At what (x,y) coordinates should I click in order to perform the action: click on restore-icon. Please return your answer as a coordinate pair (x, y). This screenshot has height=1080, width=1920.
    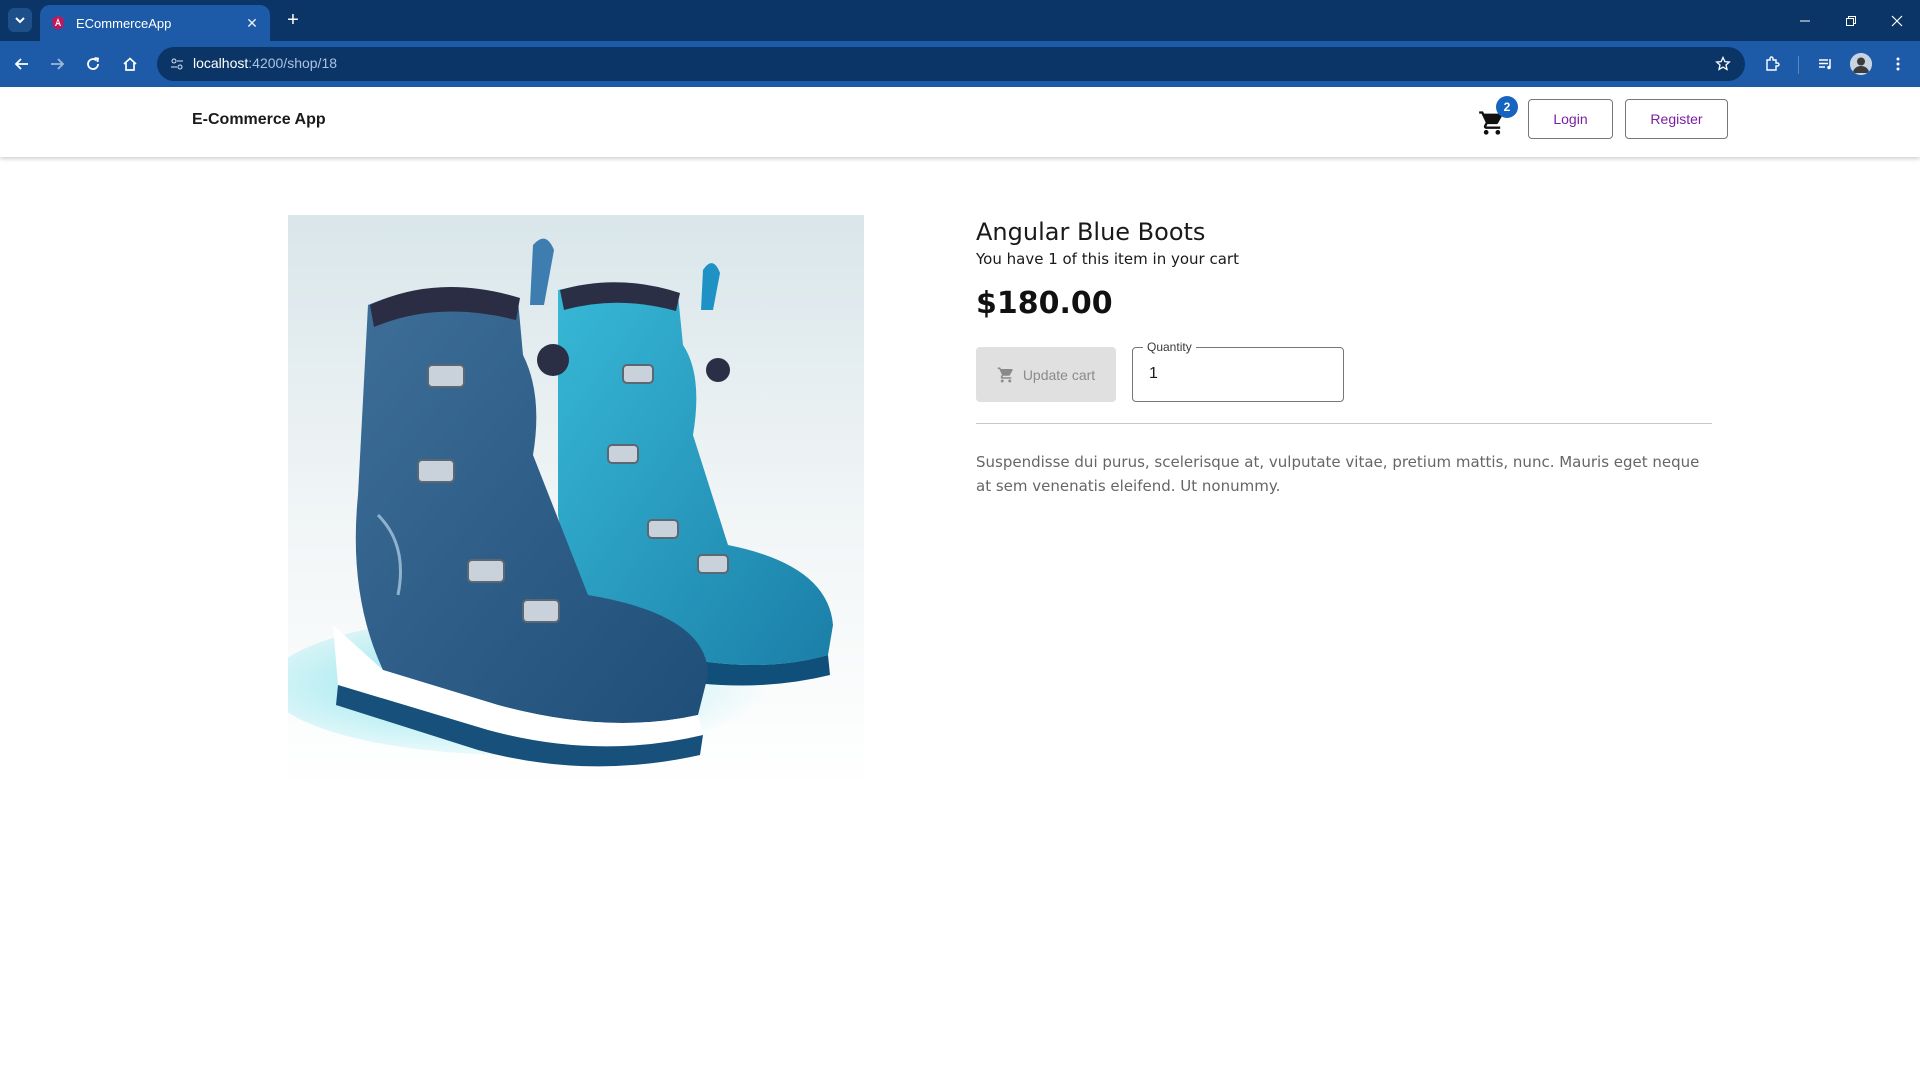
    Looking at the image, I should click on (1851, 20).